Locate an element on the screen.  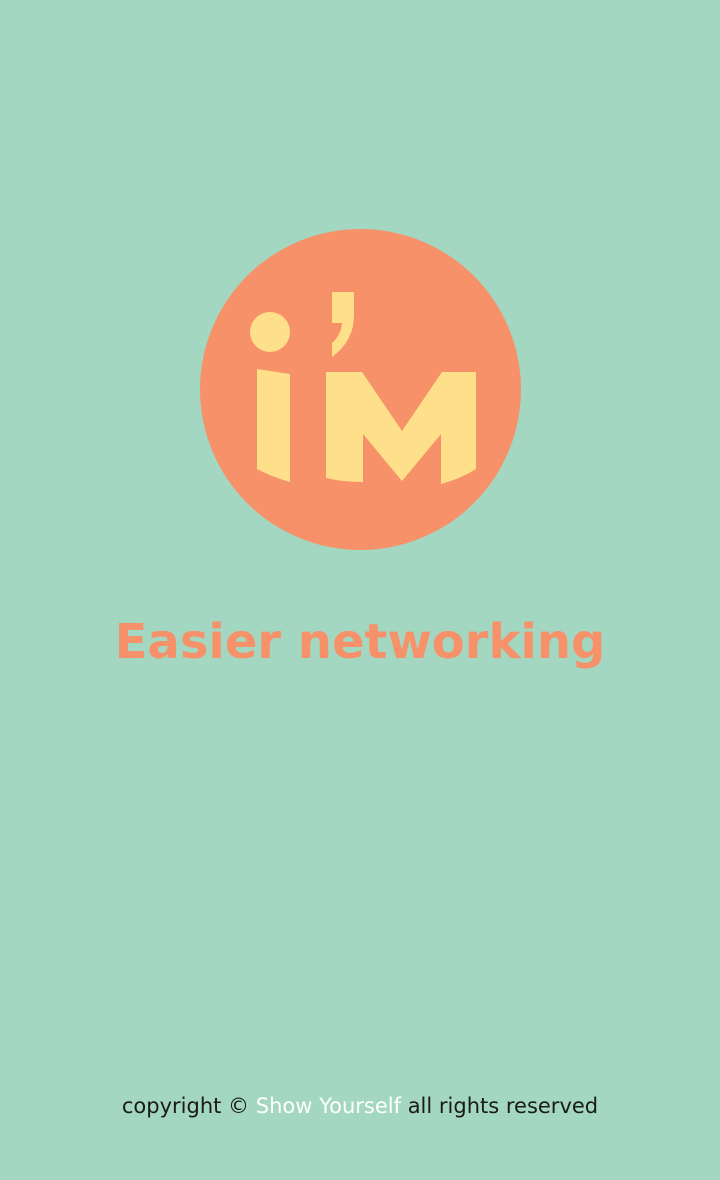
copyright-prefix: copyright © is located at coordinates (185, 1106).